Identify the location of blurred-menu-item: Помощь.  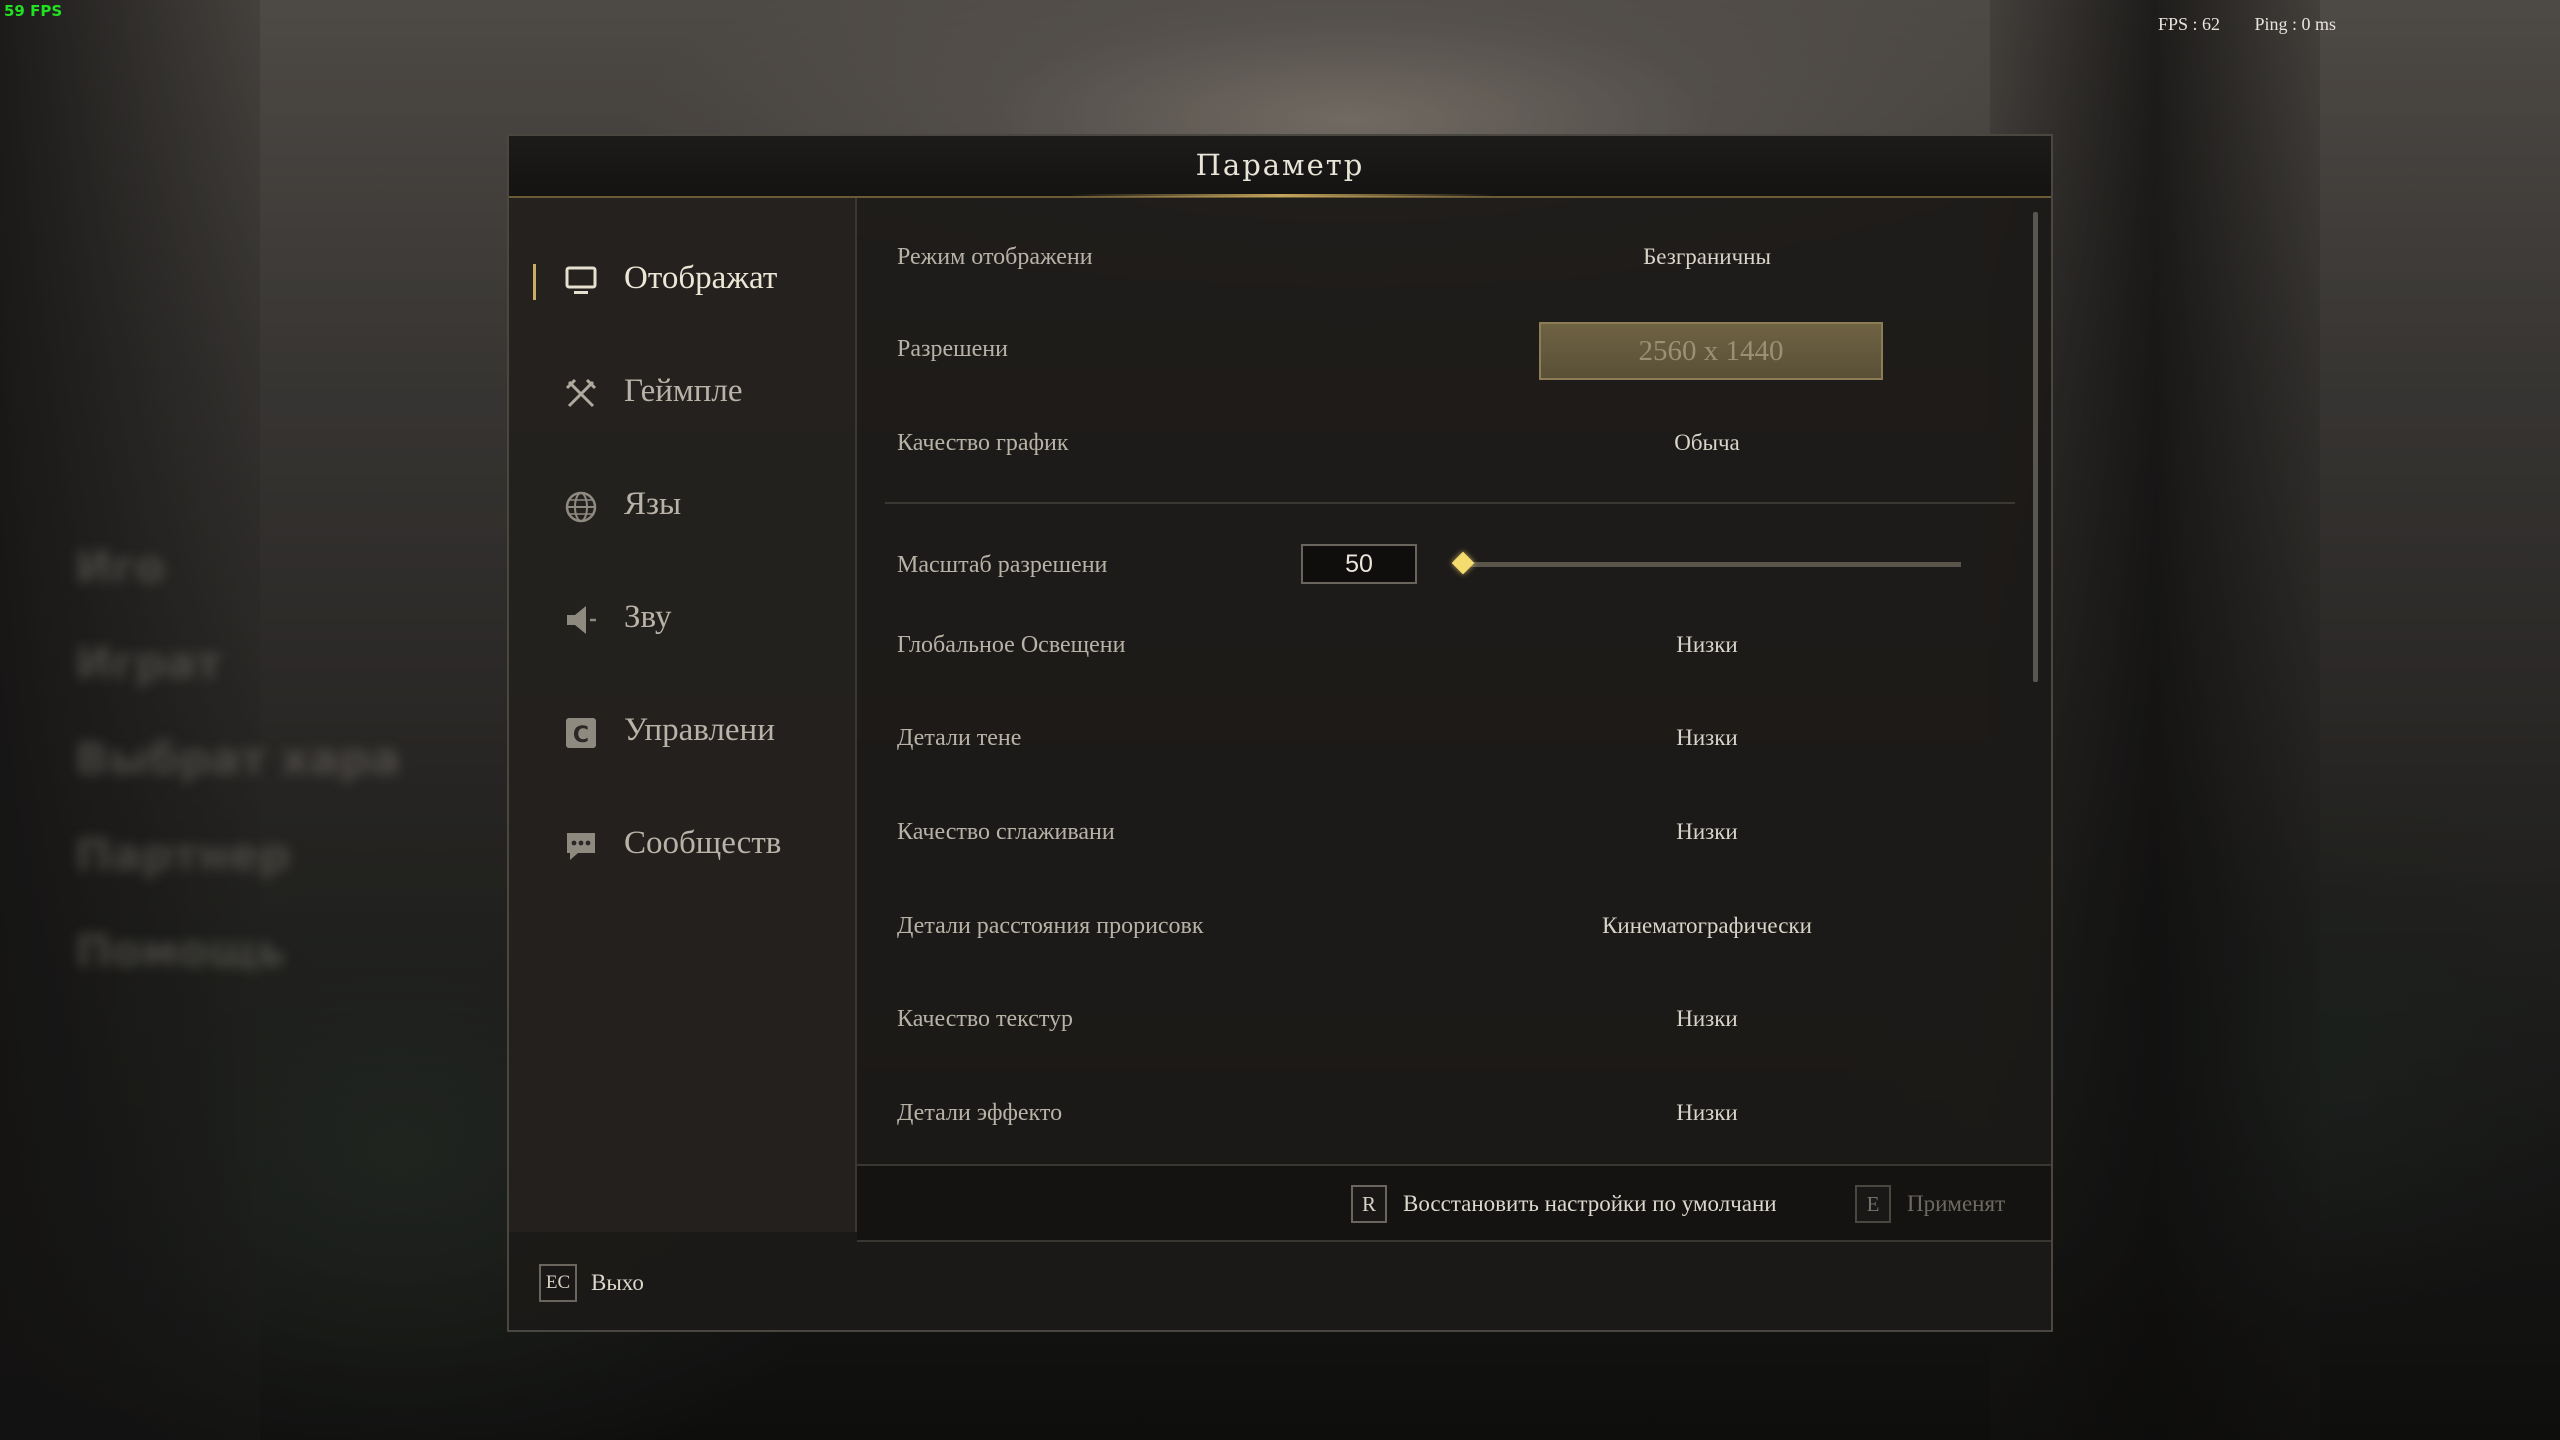
(180, 951).